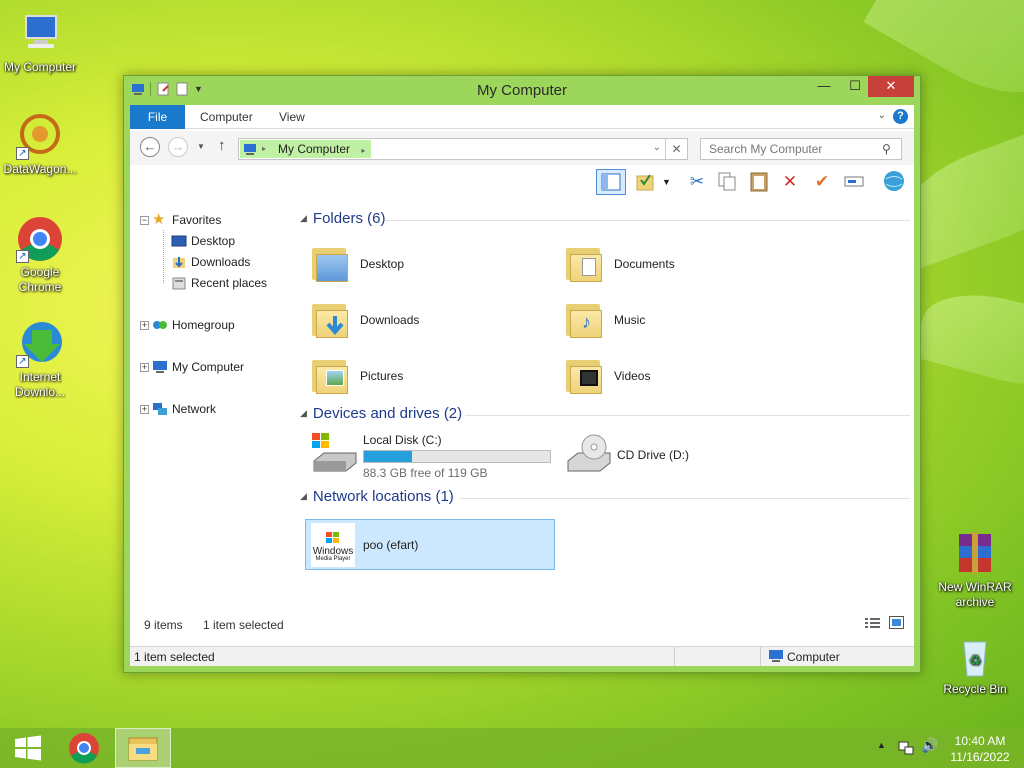  What do you see at coordinates (975, 594) in the screenshot?
I see `desktop-icon-label: New WinRAR archive` at bounding box center [975, 594].